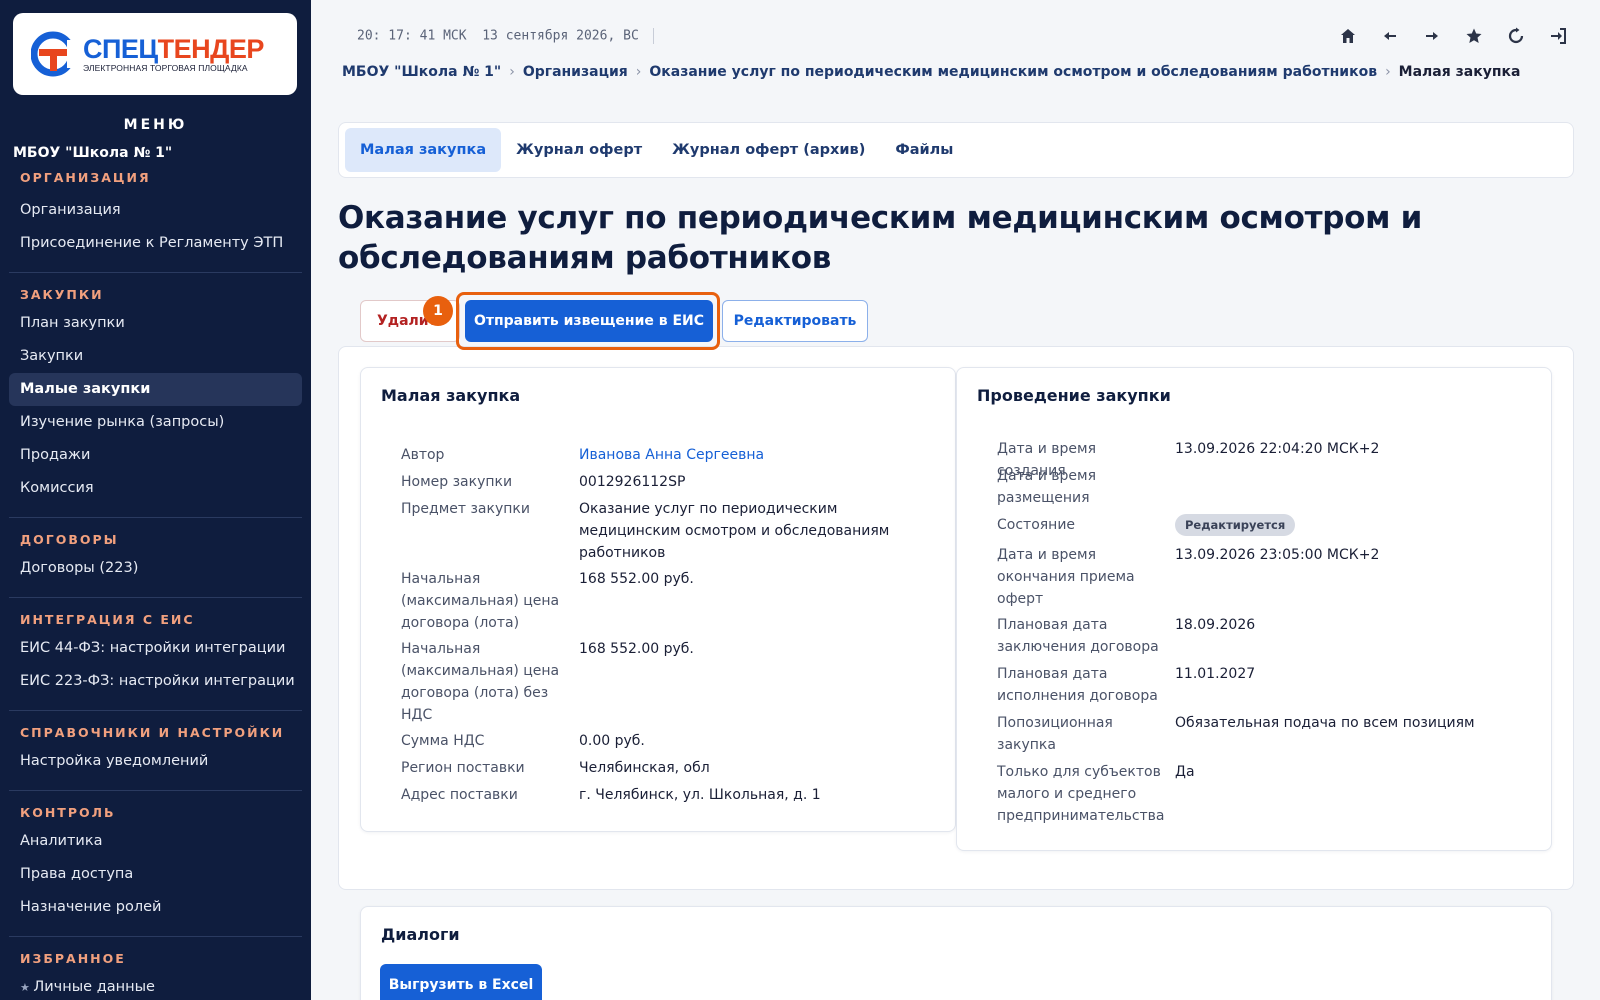  Describe the element at coordinates (155, 389) in the screenshot. I see `sidebar-item: Малые закупки` at that location.